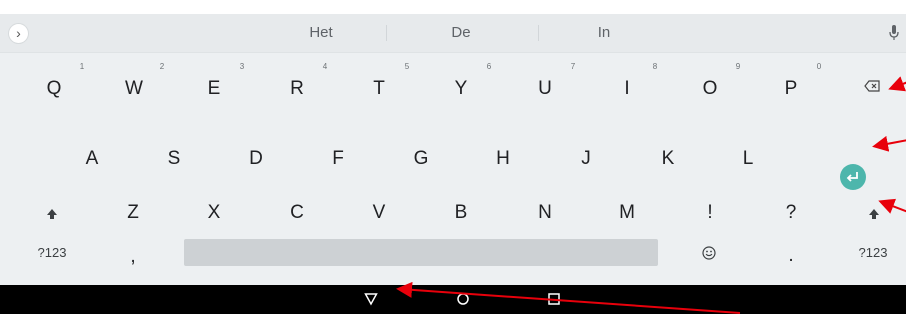  I want to click on key-i: I, so click(627, 89).